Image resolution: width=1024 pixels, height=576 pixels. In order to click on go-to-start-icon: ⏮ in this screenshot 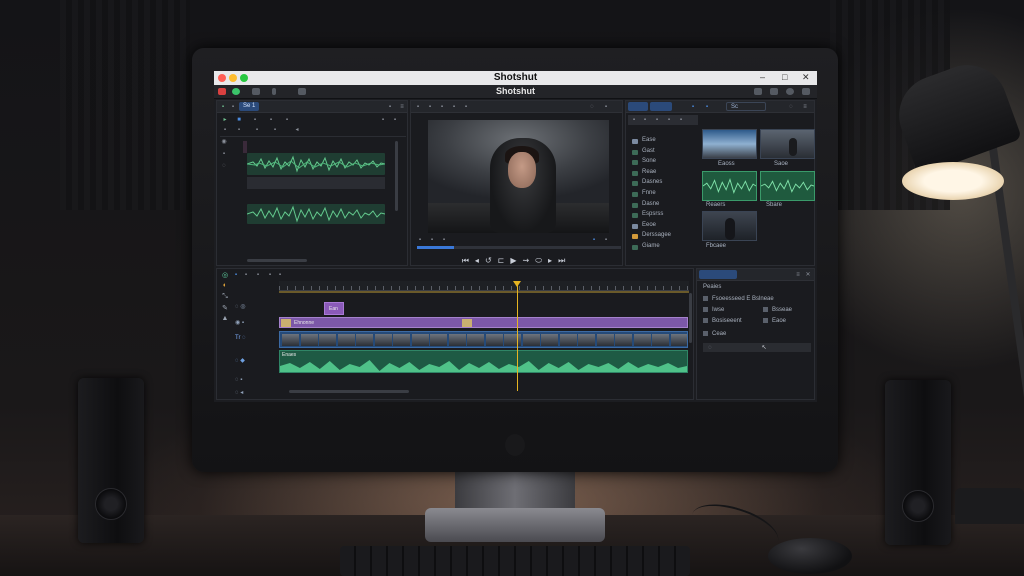, I will do `click(468, 260)`.